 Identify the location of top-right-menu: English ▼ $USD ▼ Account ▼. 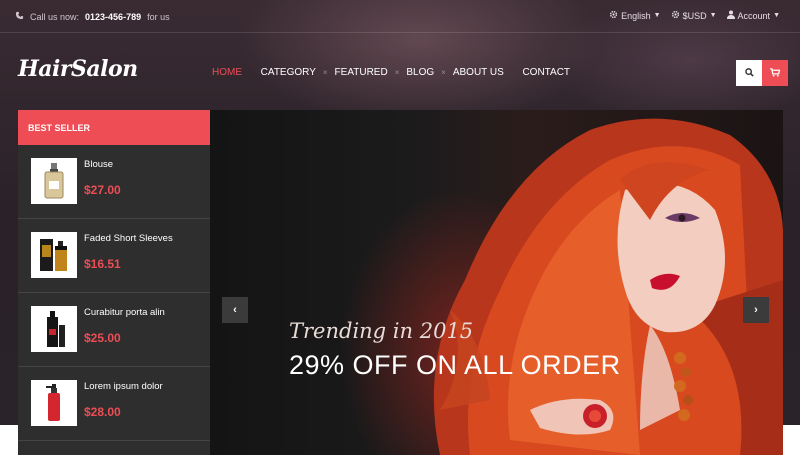
(694, 15).